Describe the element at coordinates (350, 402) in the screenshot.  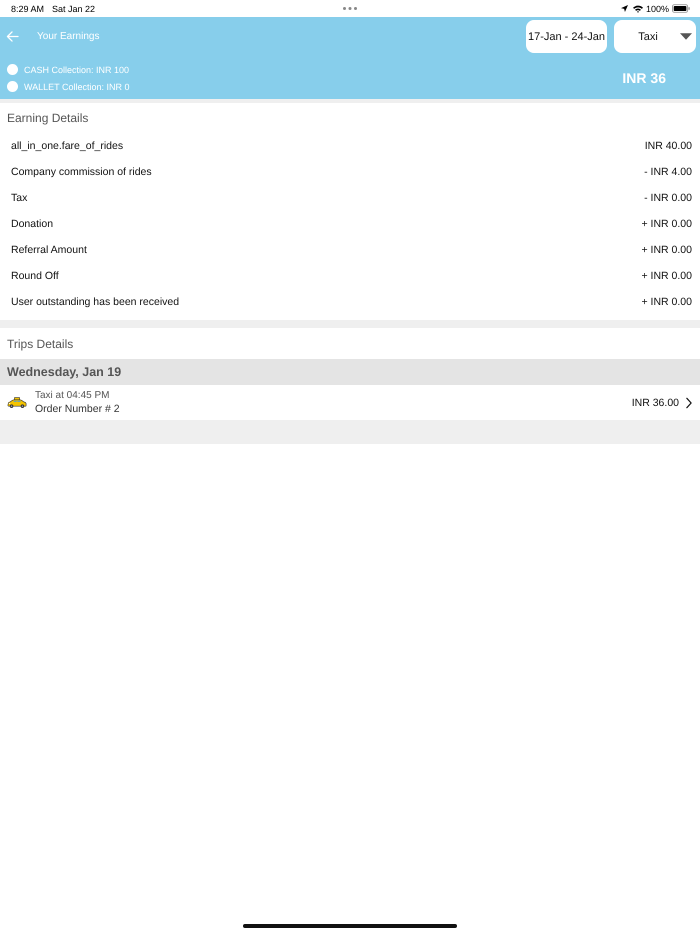
I see `trip-row: Taxi at 04:45 PM Order Number # 2 INR 36.00` at that location.